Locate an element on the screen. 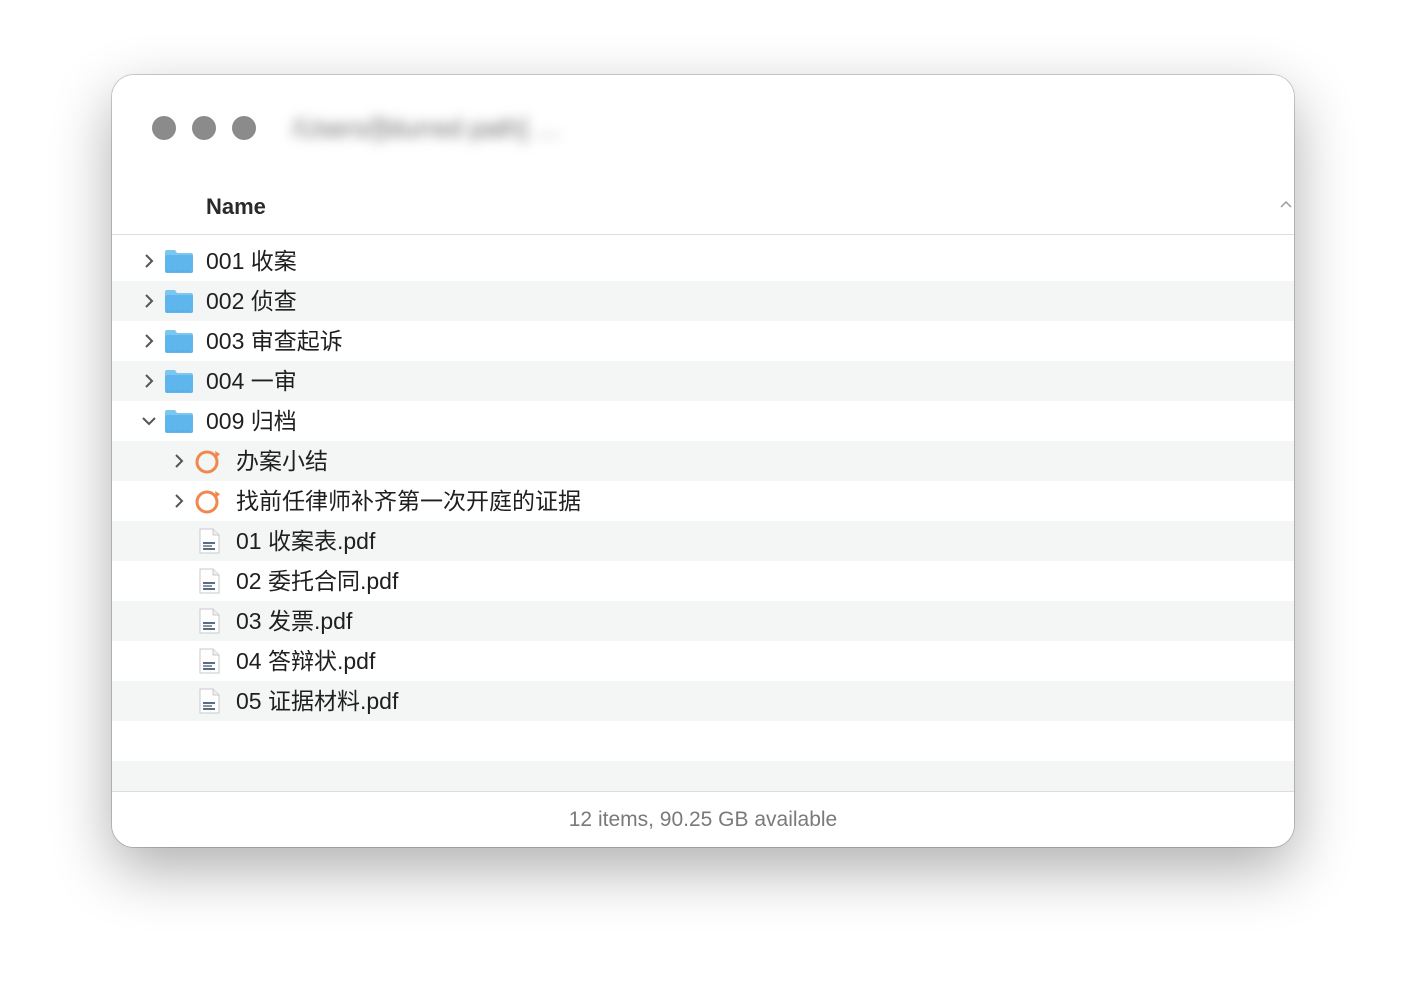  chevron-down-icon is located at coordinates (149, 421).